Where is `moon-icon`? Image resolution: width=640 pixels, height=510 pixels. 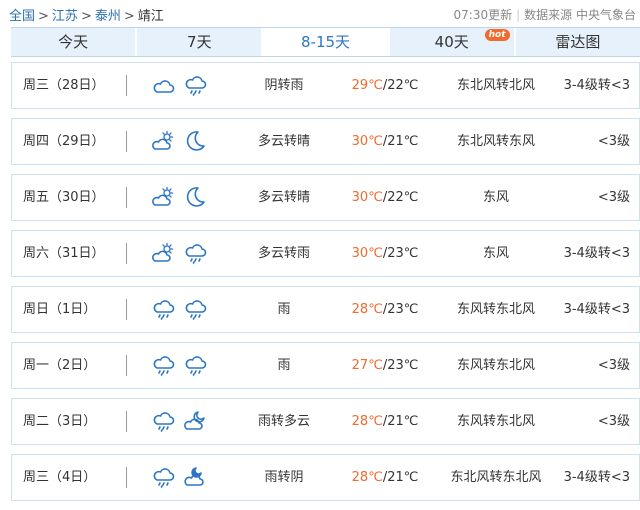 moon-icon is located at coordinates (195, 197).